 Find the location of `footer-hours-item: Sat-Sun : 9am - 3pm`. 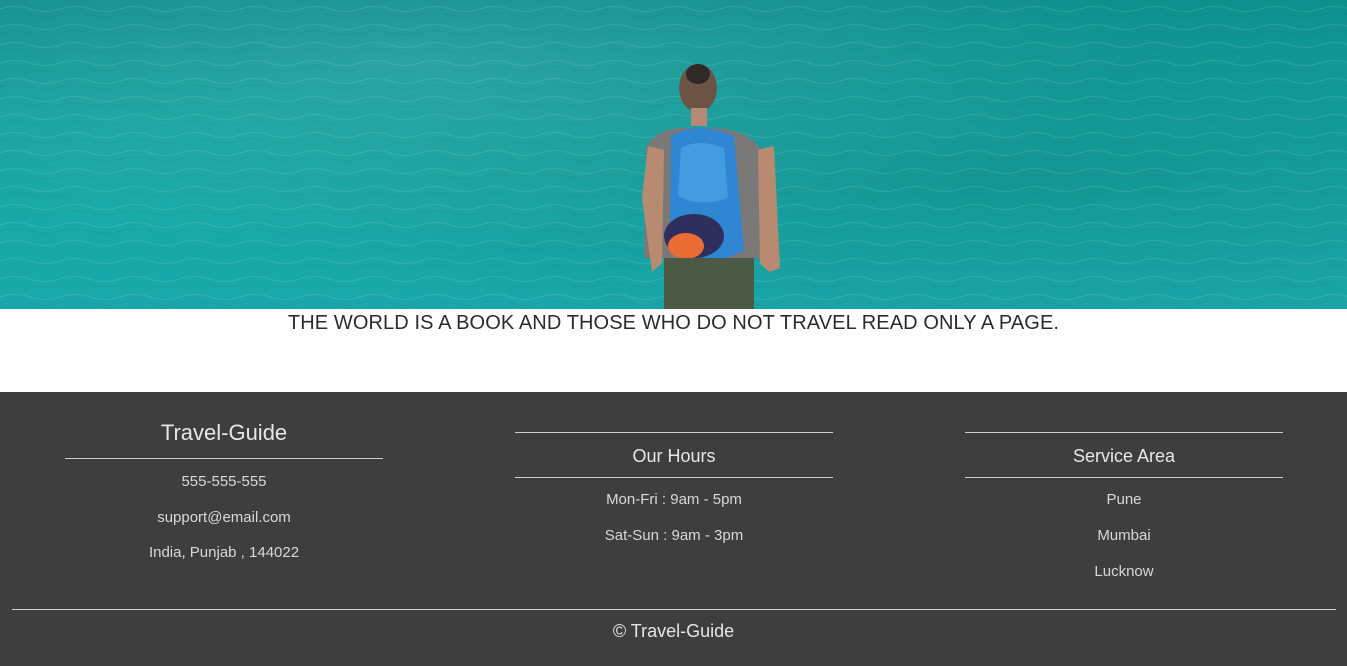

footer-hours-item: Sat-Sun : 9am - 3pm is located at coordinates (674, 535).